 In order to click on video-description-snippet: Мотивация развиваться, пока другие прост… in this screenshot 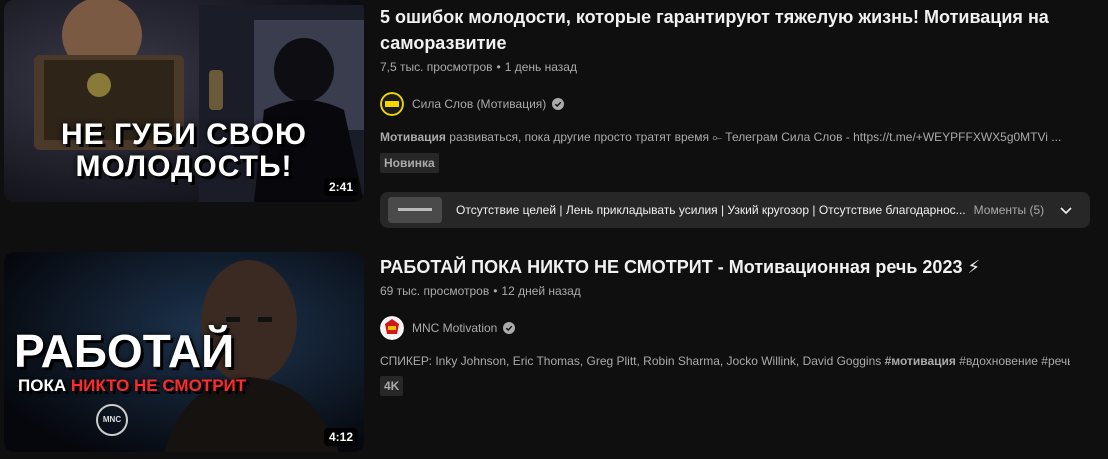, I will do `click(725, 137)`.